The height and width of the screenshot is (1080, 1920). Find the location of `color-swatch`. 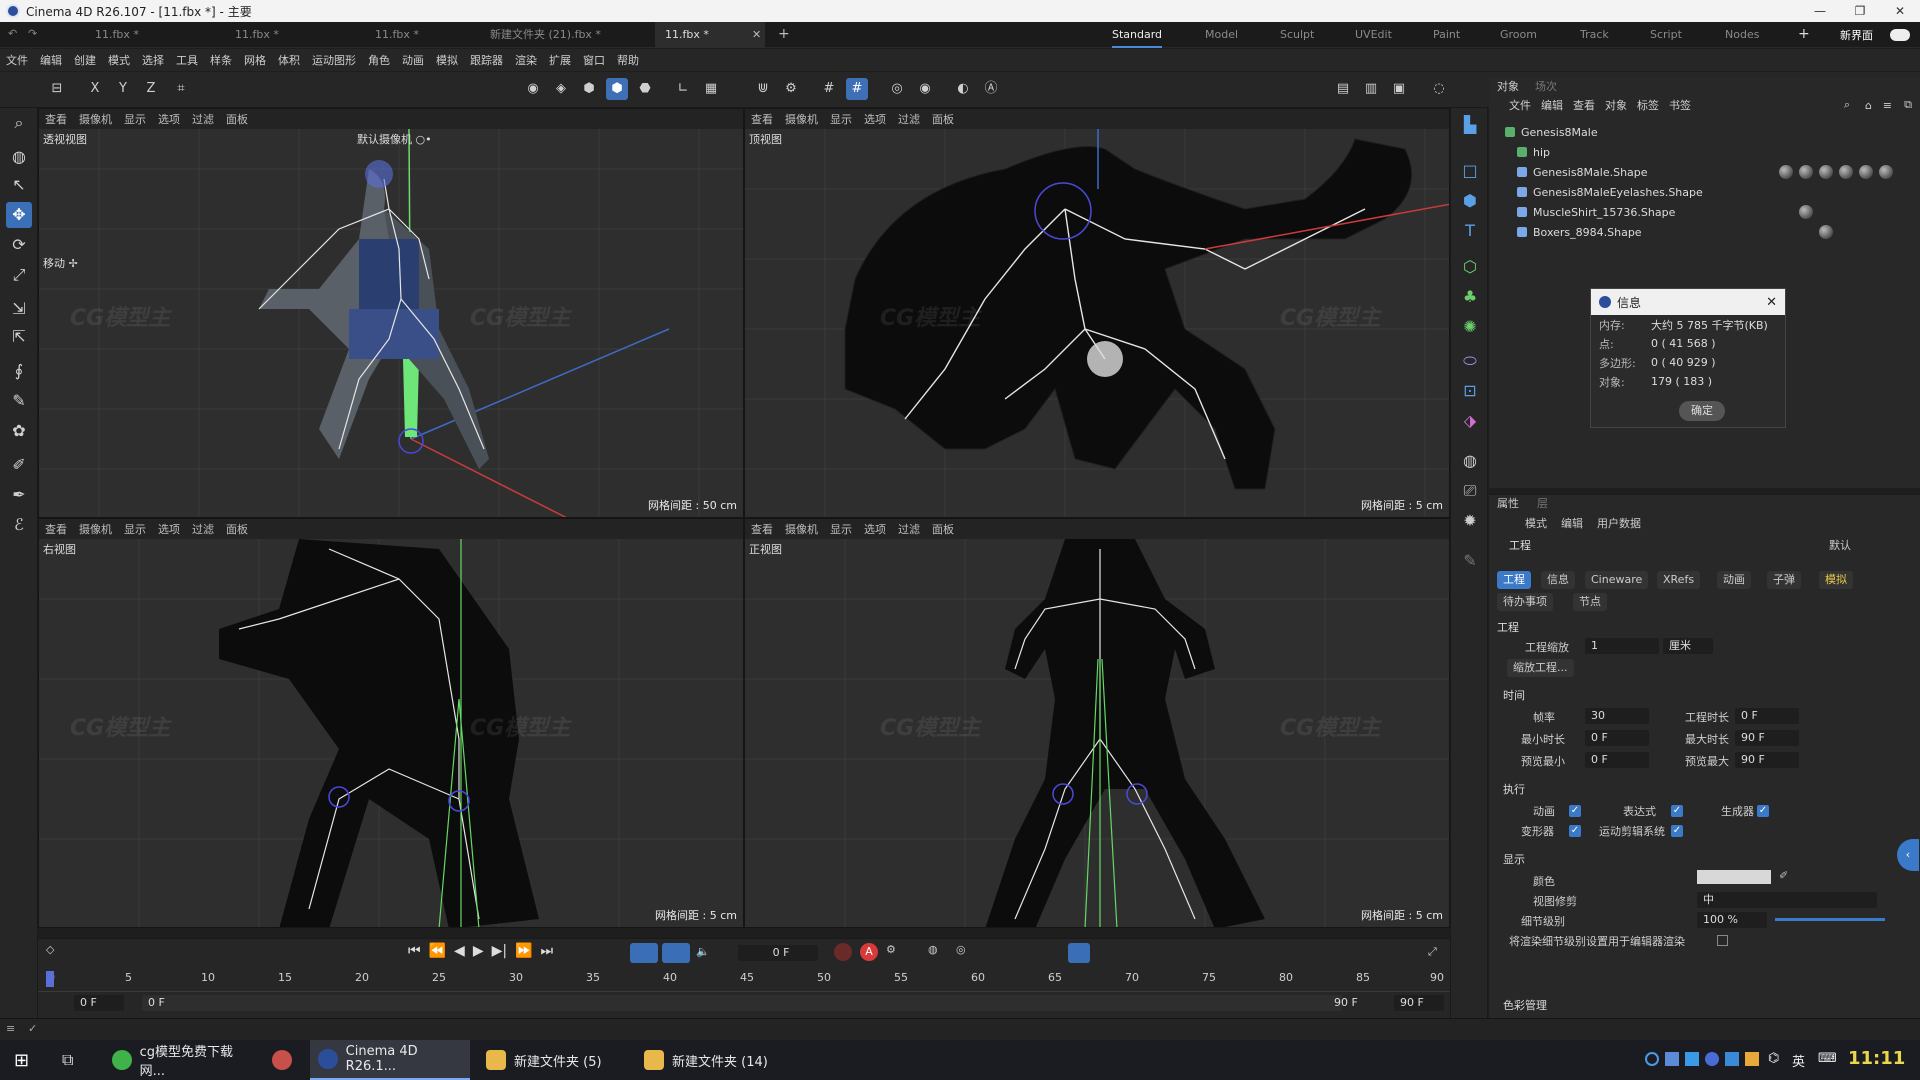

color-swatch is located at coordinates (1734, 877).